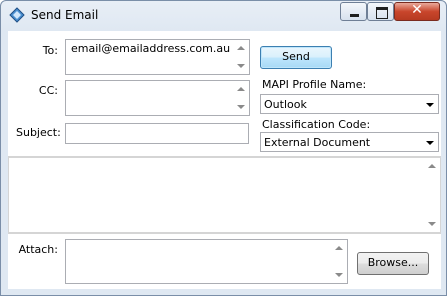 This screenshot has width=447, height=296. What do you see at coordinates (223, 16) in the screenshot?
I see `title-bar: Send Email ✕` at bounding box center [223, 16].